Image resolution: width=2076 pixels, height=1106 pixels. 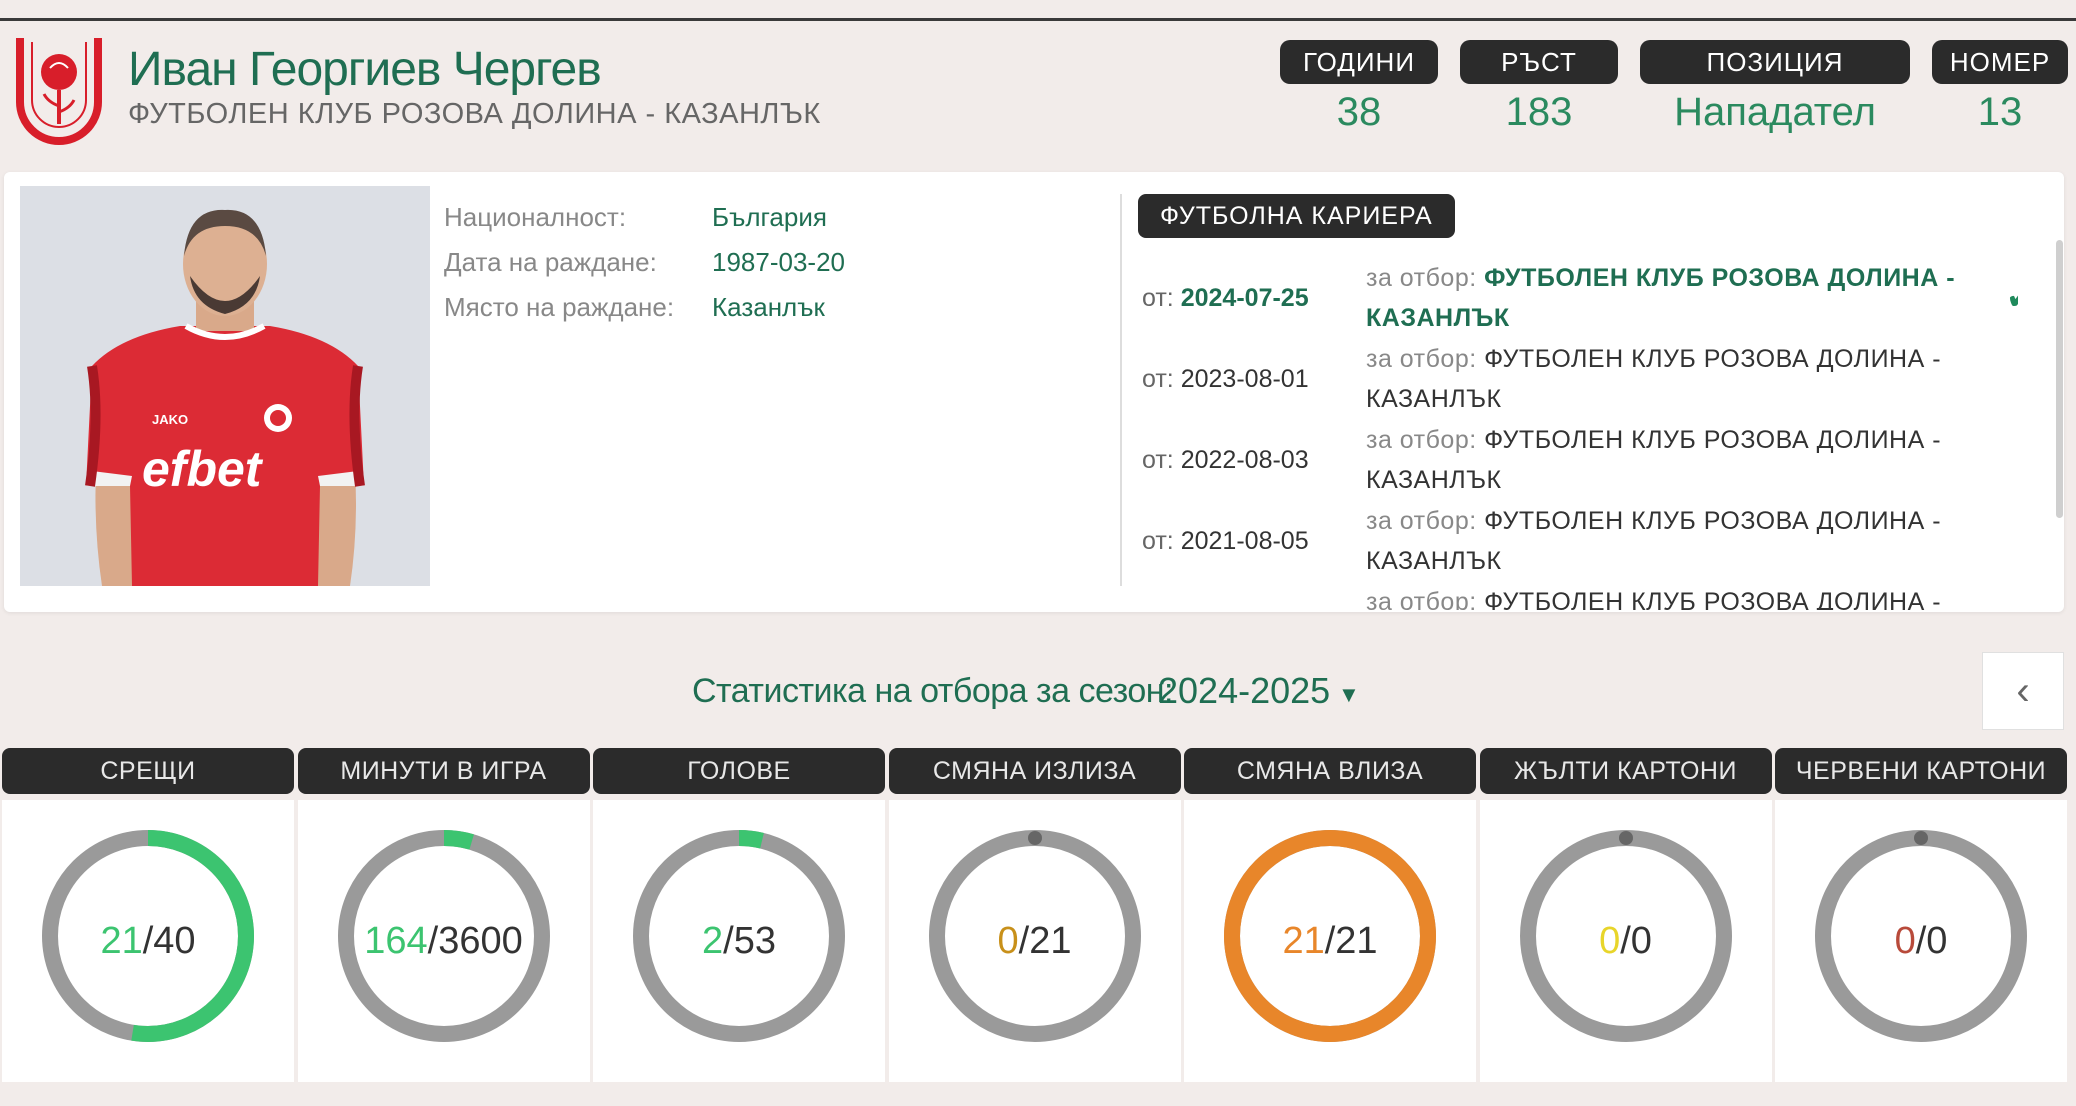 I want to click on detail-label: Националност:, so click(x=535, y=217).